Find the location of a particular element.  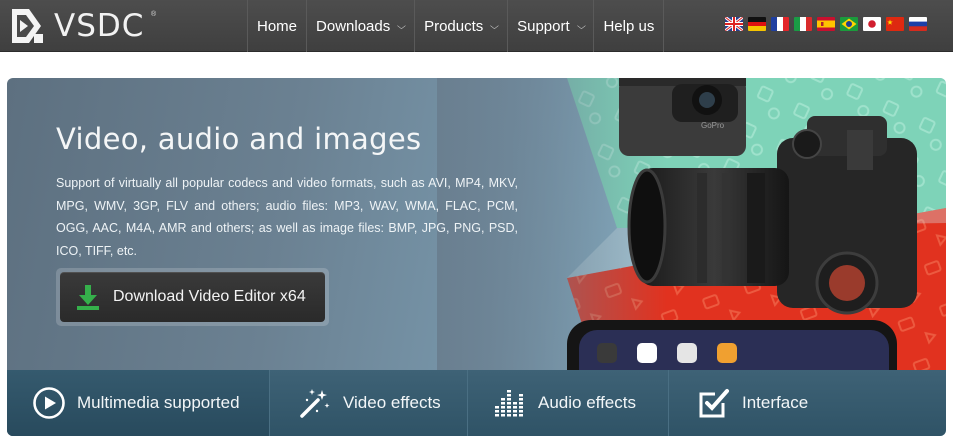

flag-germany-icon is located at coordinates (757, 24).